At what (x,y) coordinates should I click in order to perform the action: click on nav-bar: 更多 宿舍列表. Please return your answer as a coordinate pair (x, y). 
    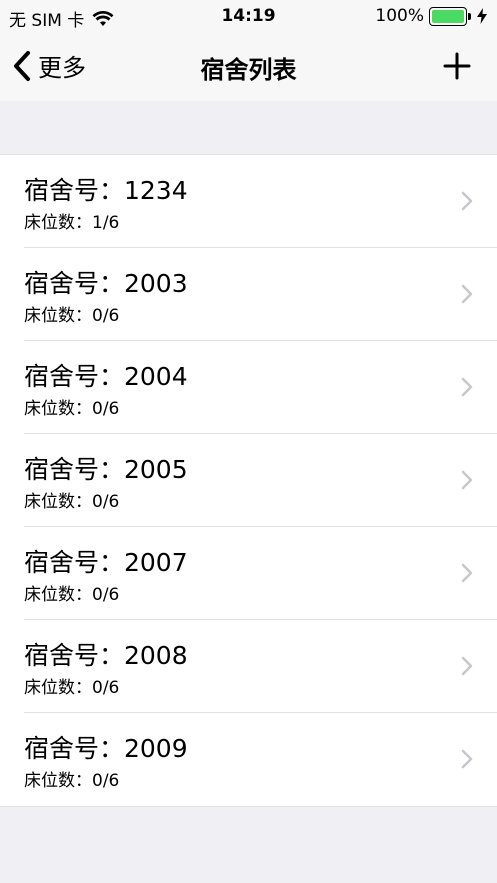
    Looking at the image, I should click on (248, 66).